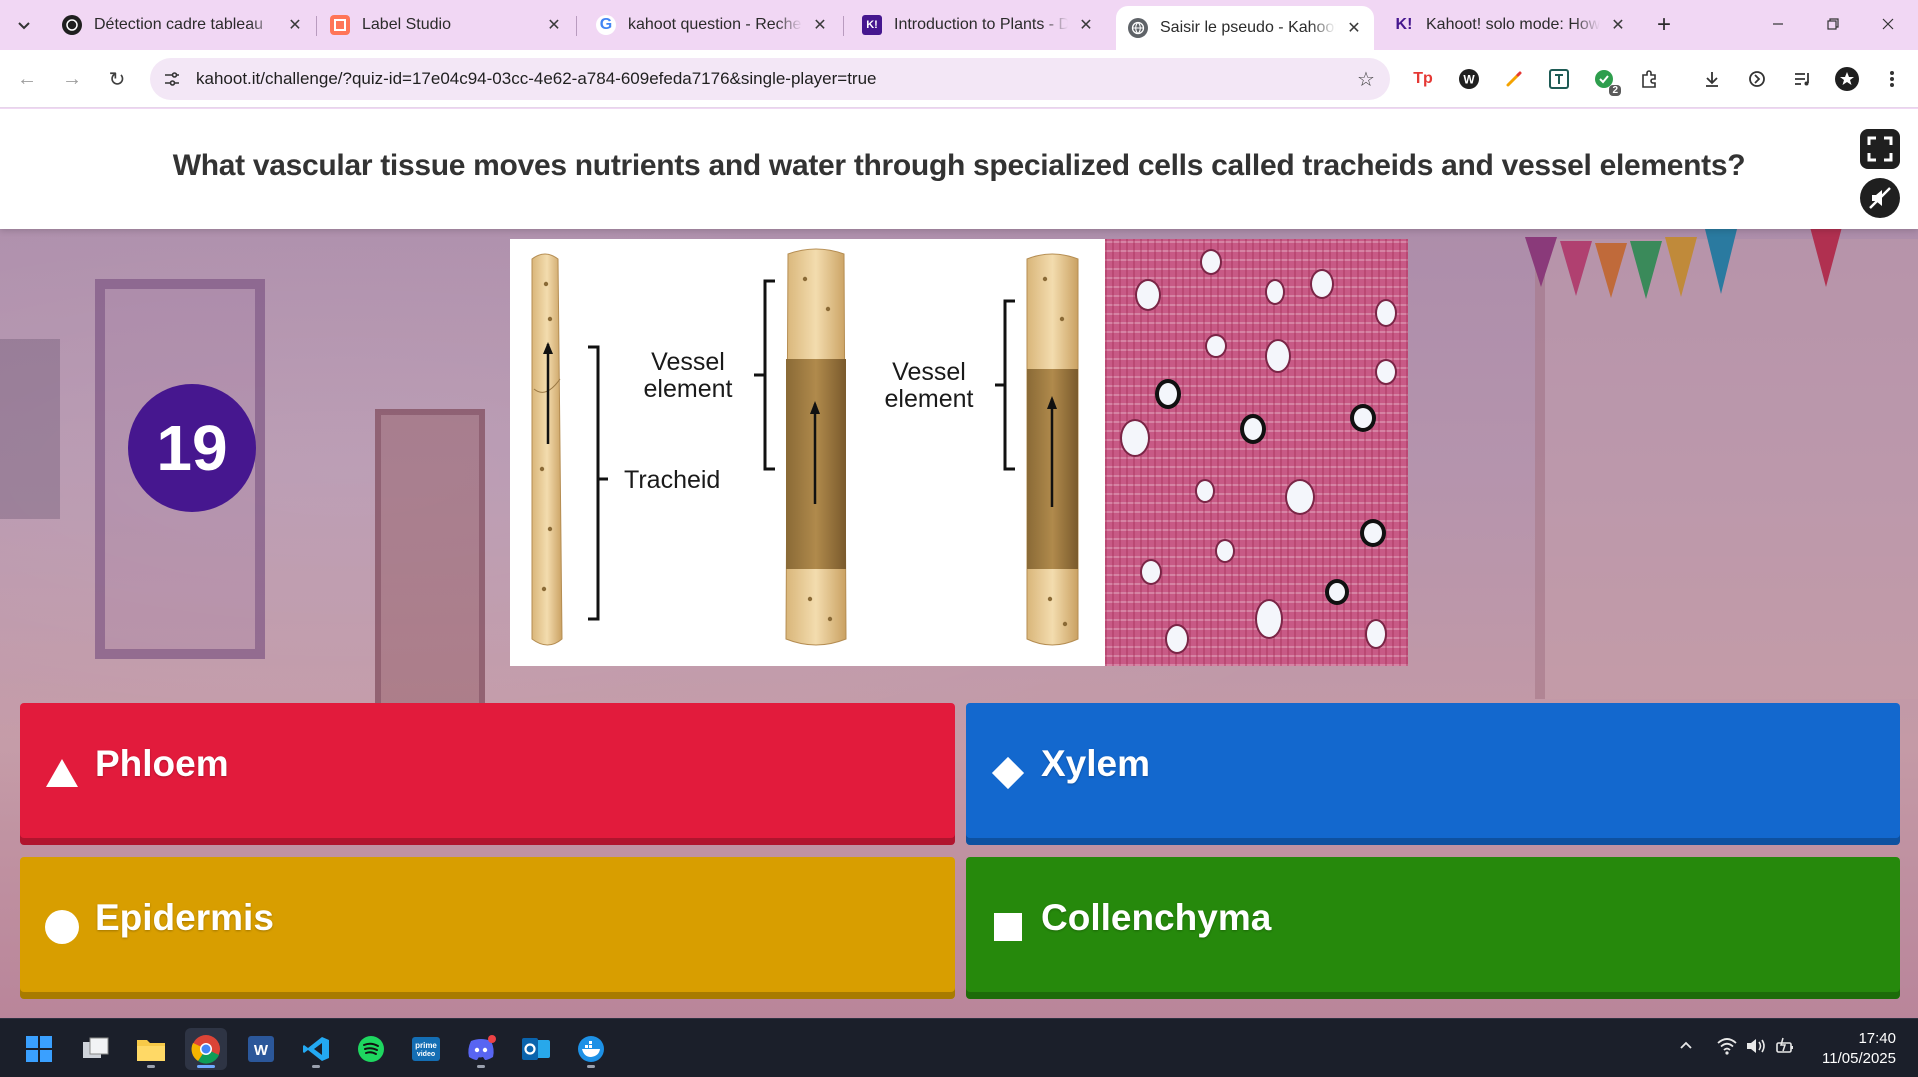  What do you see at coordinates (1727, 1048) in the screenshot?
I see `wifi-icon` at bounding box center [1727, 1048].